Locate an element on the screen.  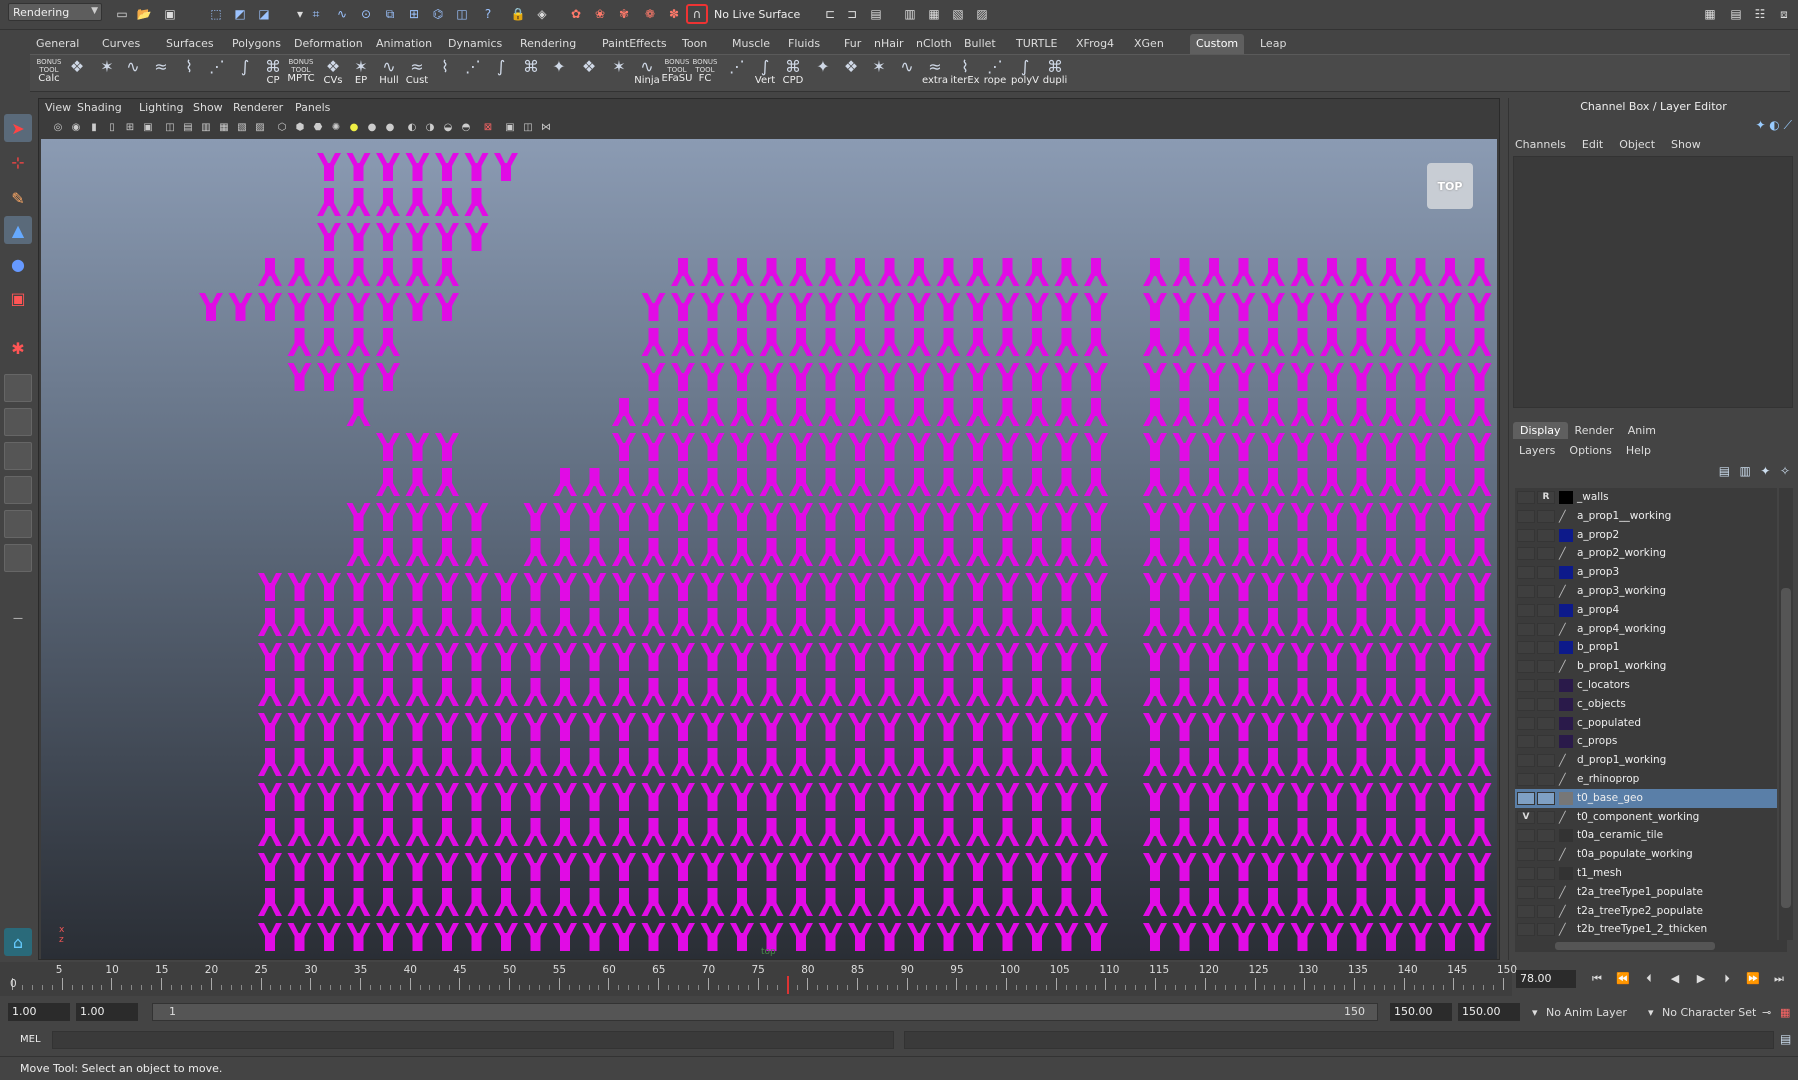
layer-tab-render: Render is located at coordinates (1594, 430).